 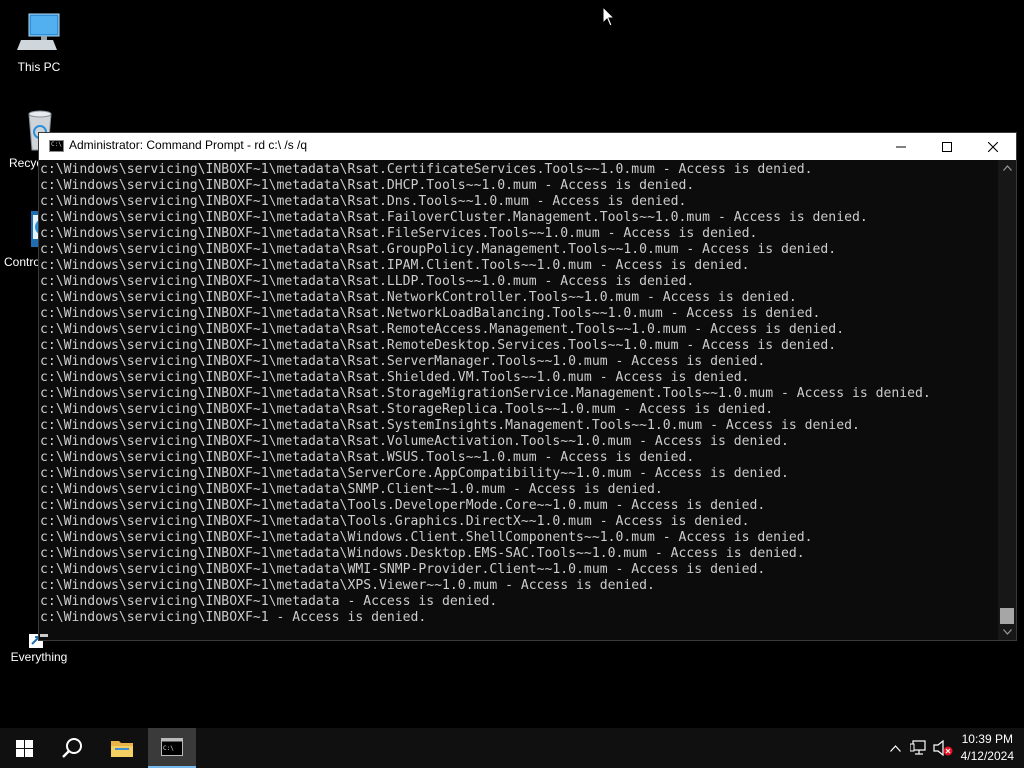 What do you see at coordinates (39, 67) in the screenshot?
I see `desktop-icon-label: This PC` at bounding box center [39, 67].